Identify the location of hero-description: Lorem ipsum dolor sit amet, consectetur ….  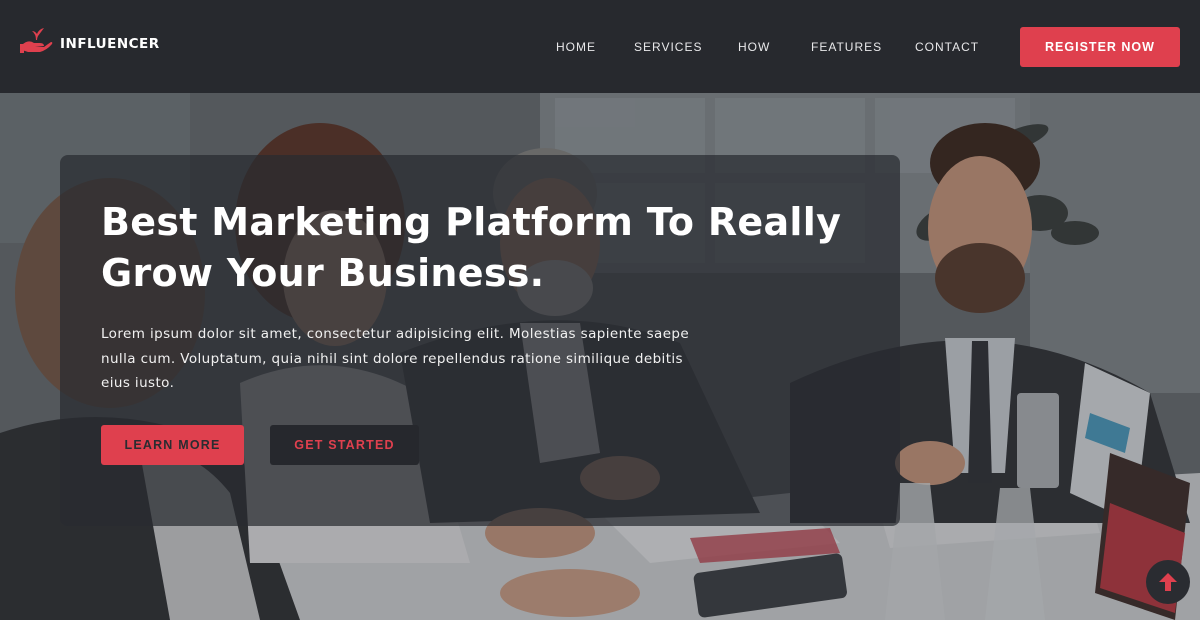
(395, 358).